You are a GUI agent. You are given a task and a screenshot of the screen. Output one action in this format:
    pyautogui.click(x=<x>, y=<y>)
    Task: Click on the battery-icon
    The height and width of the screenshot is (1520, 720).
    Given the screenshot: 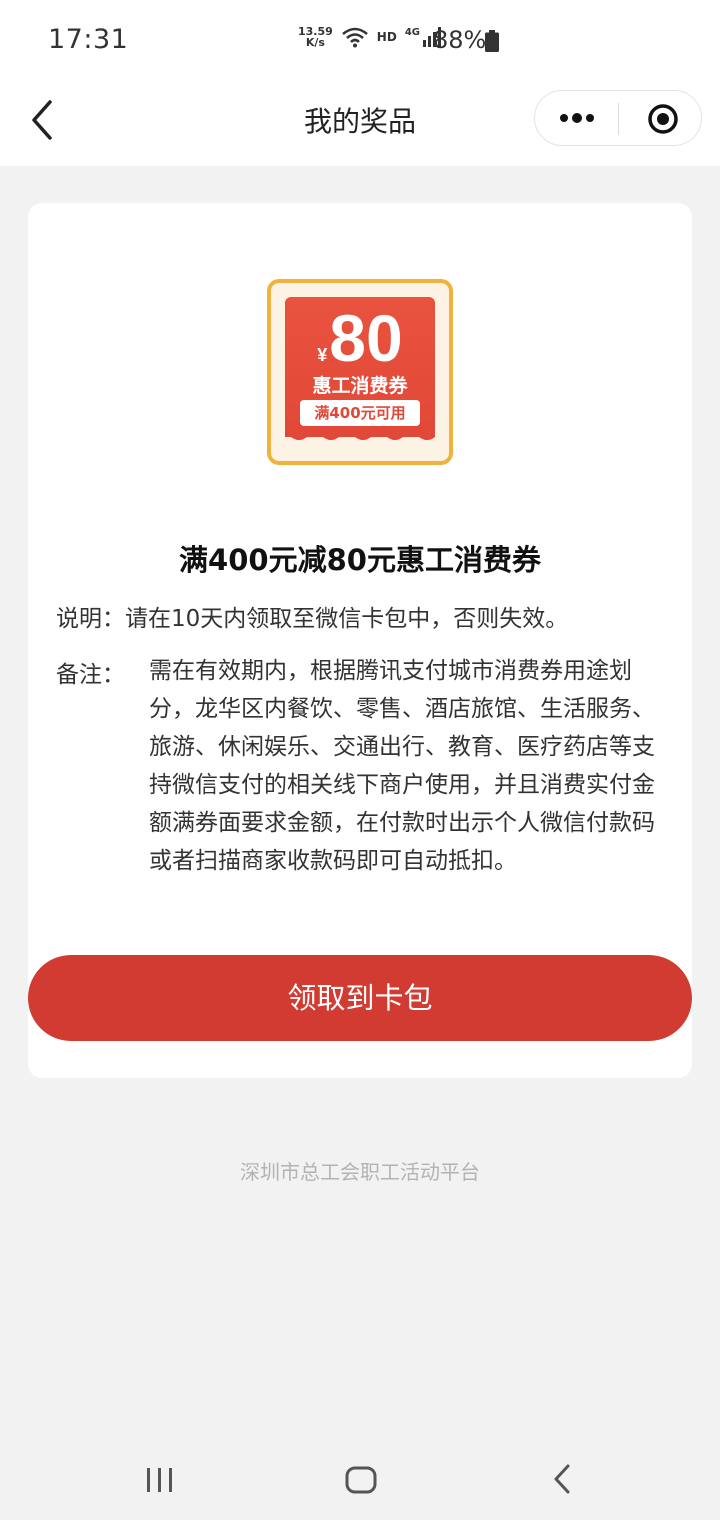 What is the action you would take?
    pyautogui.click(x=492, y=41)
    